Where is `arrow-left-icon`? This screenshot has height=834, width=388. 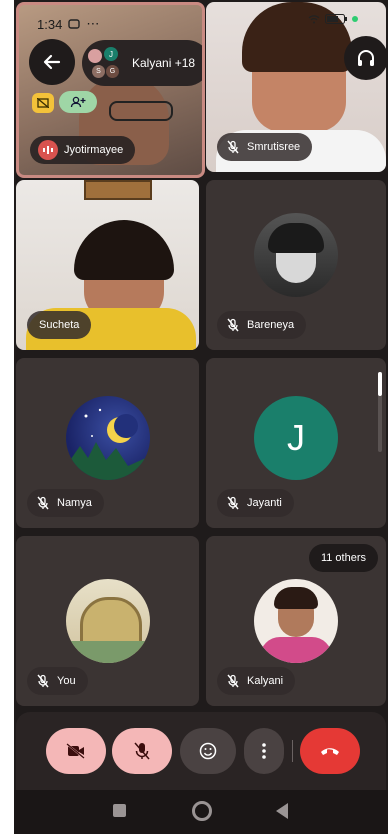
arrow-left-icon is located at coordinates (52, 62).